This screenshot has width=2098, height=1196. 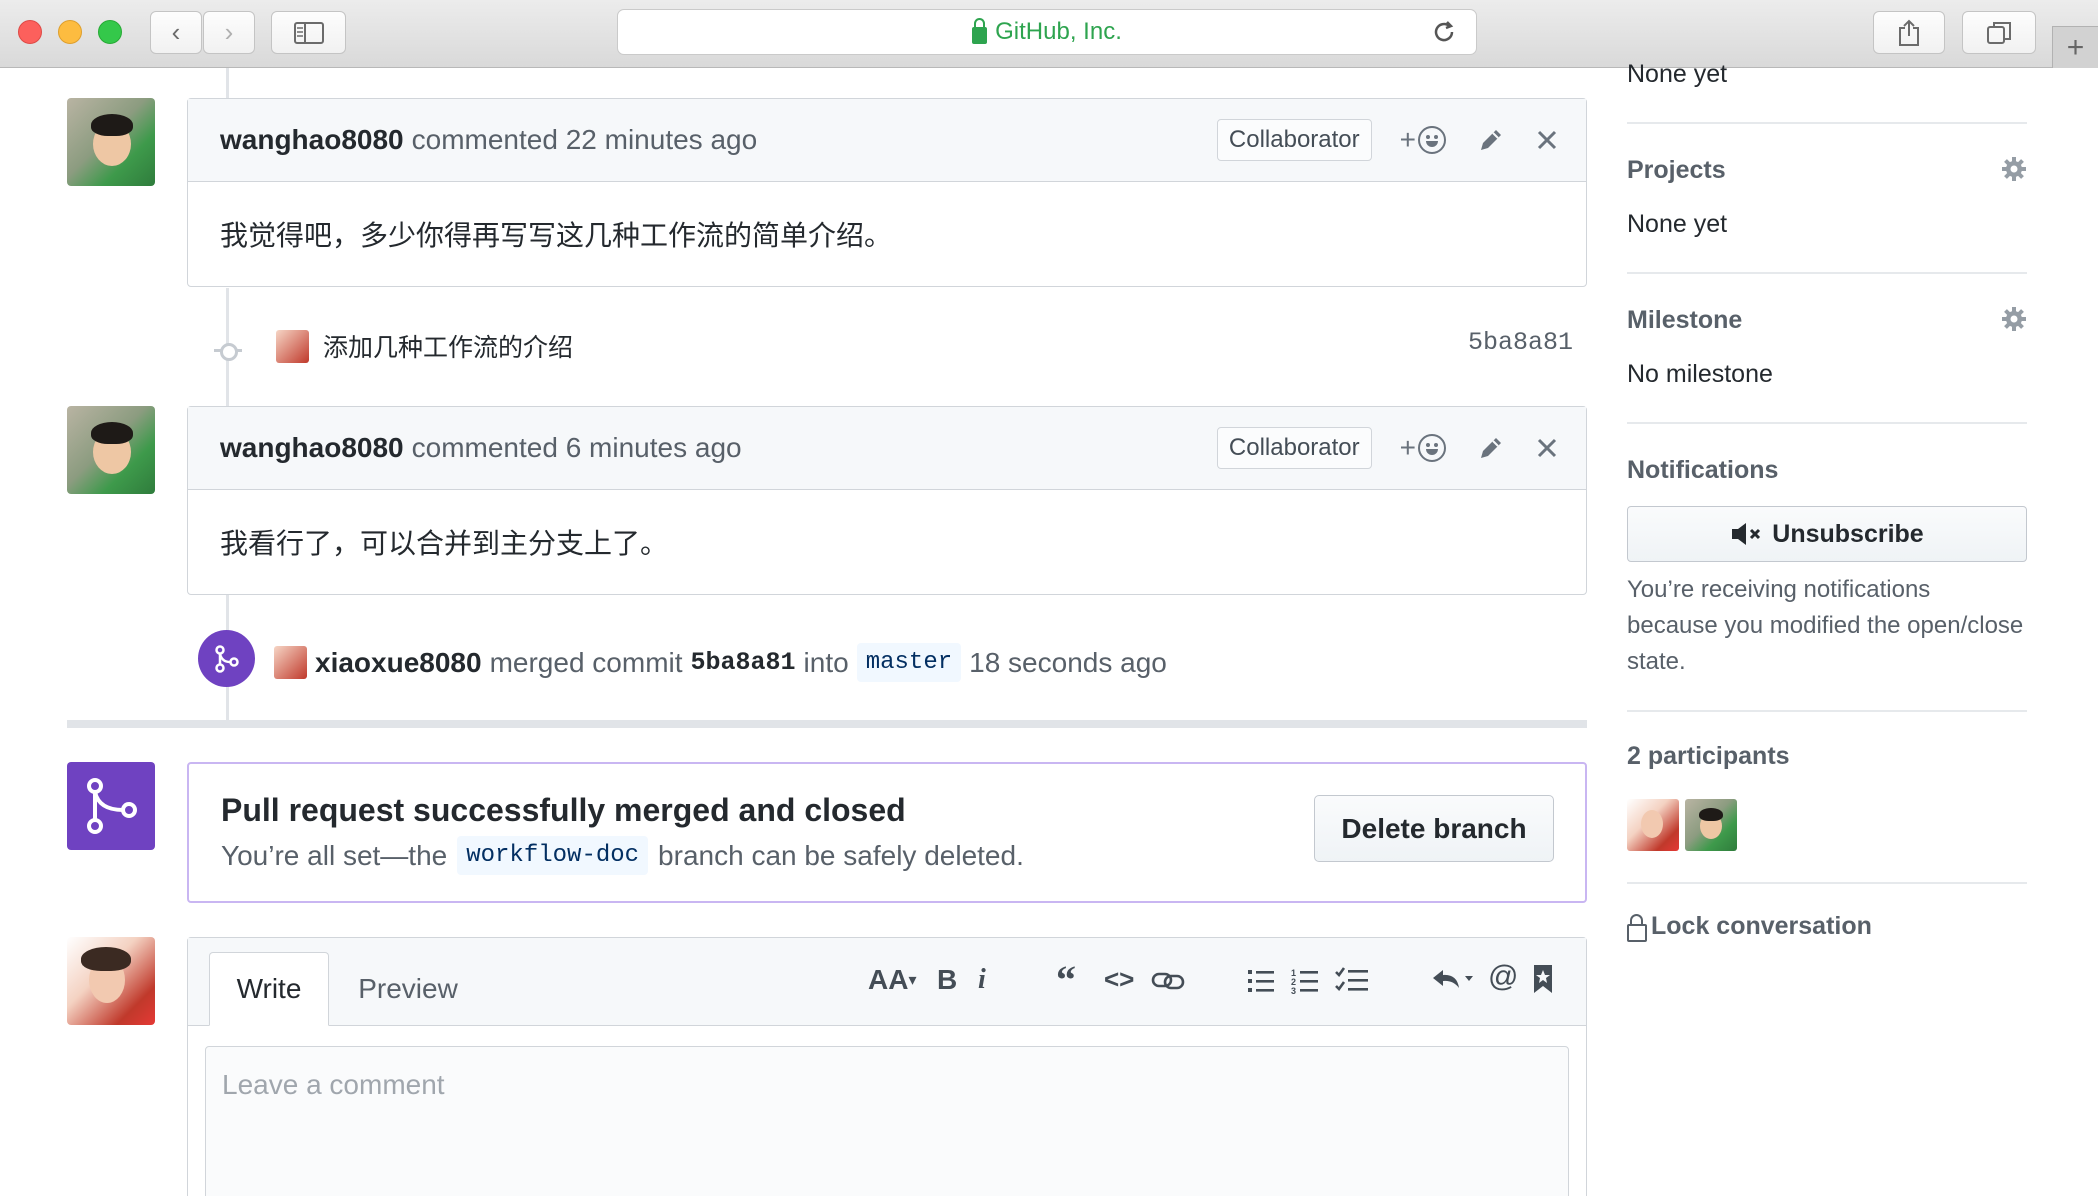 I want to click on plus-icon: +, so click(x=2075, y=47).